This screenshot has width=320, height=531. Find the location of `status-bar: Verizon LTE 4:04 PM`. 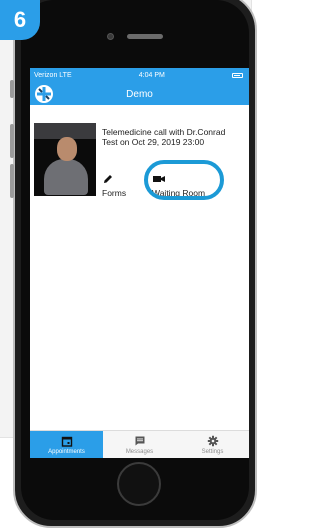

status-bar: Verizon LTE 4:04 PM is located at coordinates (139, 75).